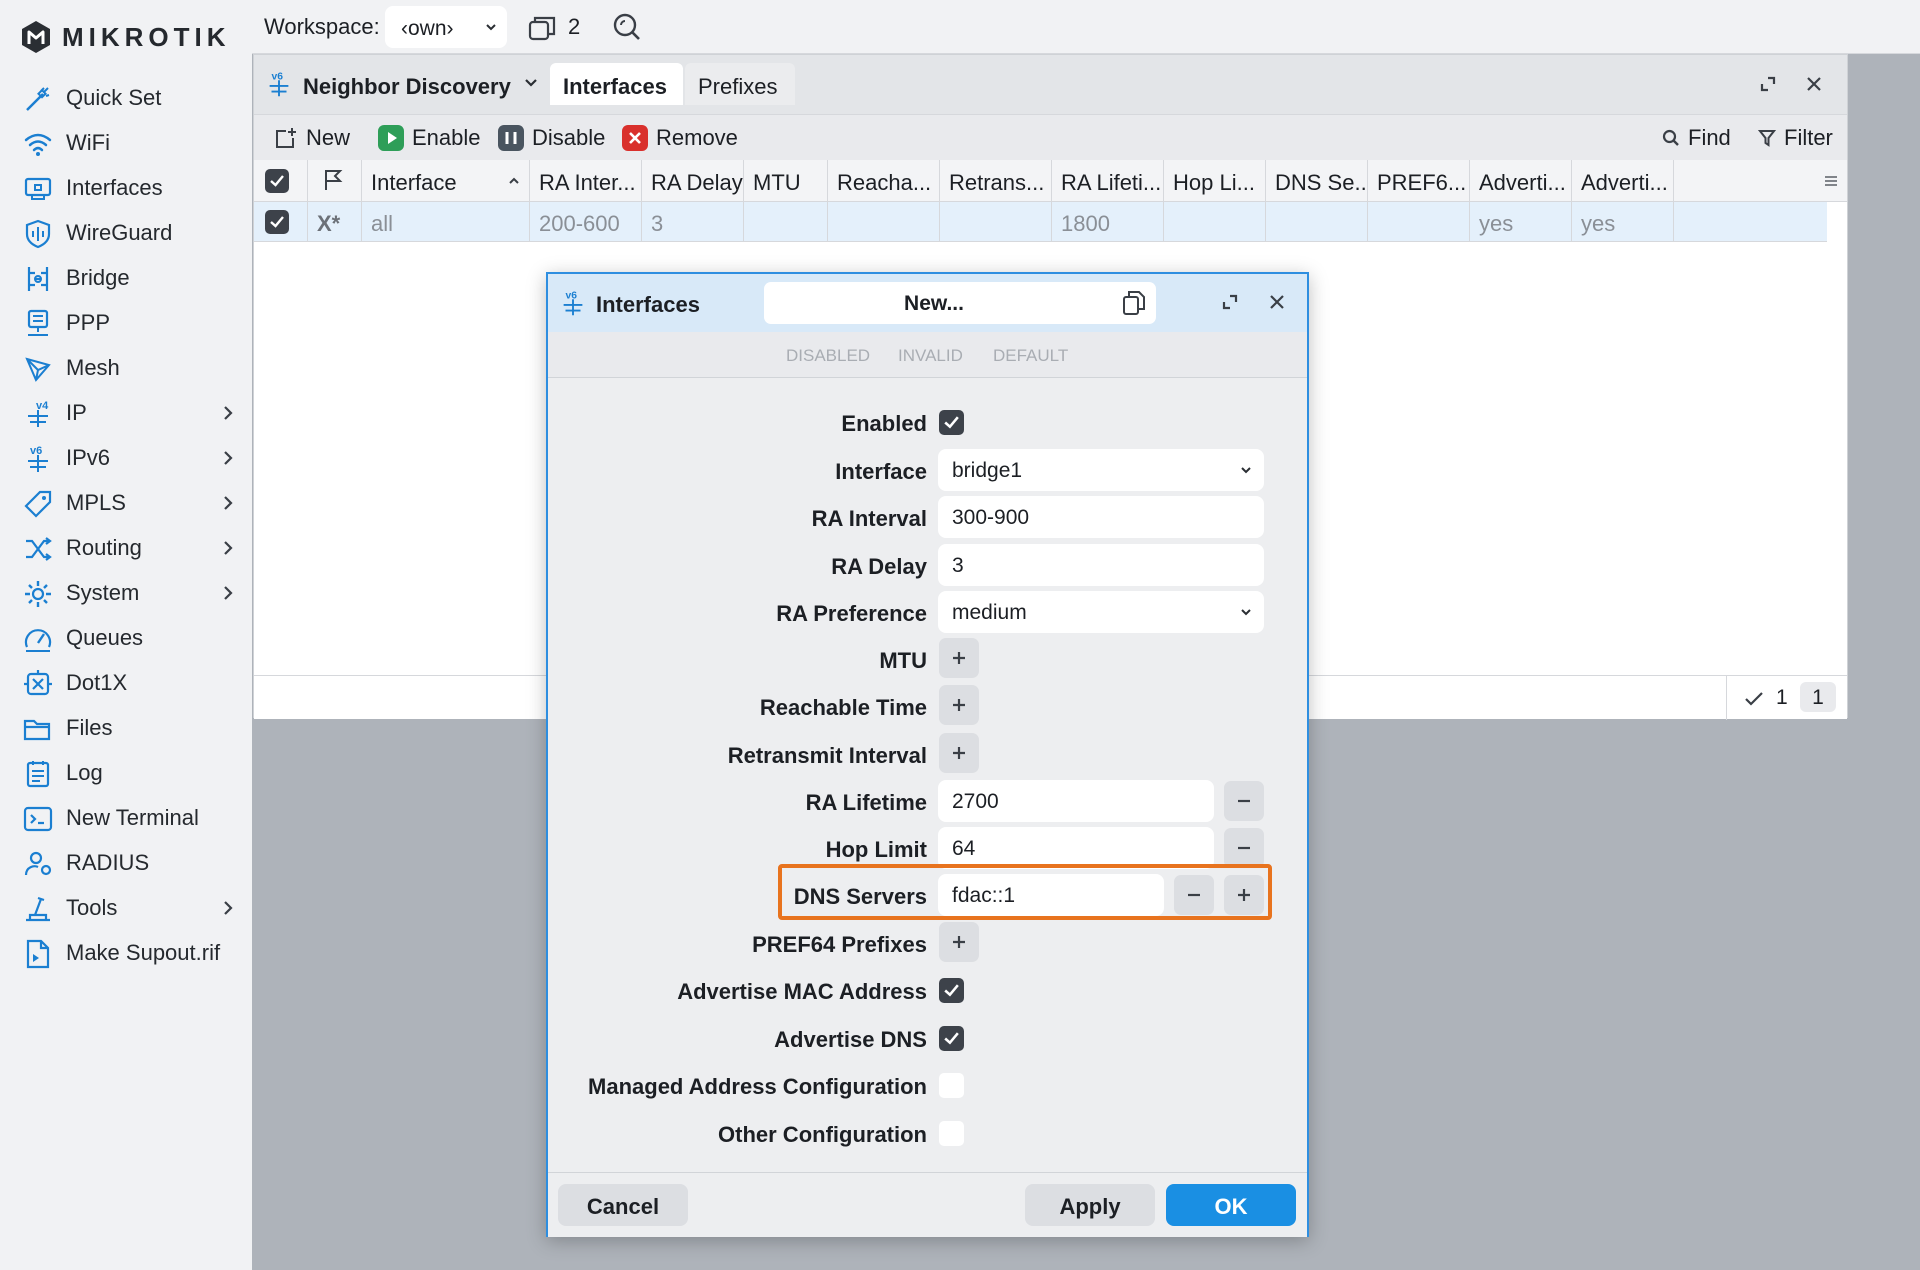 The width and height of the screenshot is (1920, 1270). I want to click on dns-servers-remove-button, so click(1194, 895).